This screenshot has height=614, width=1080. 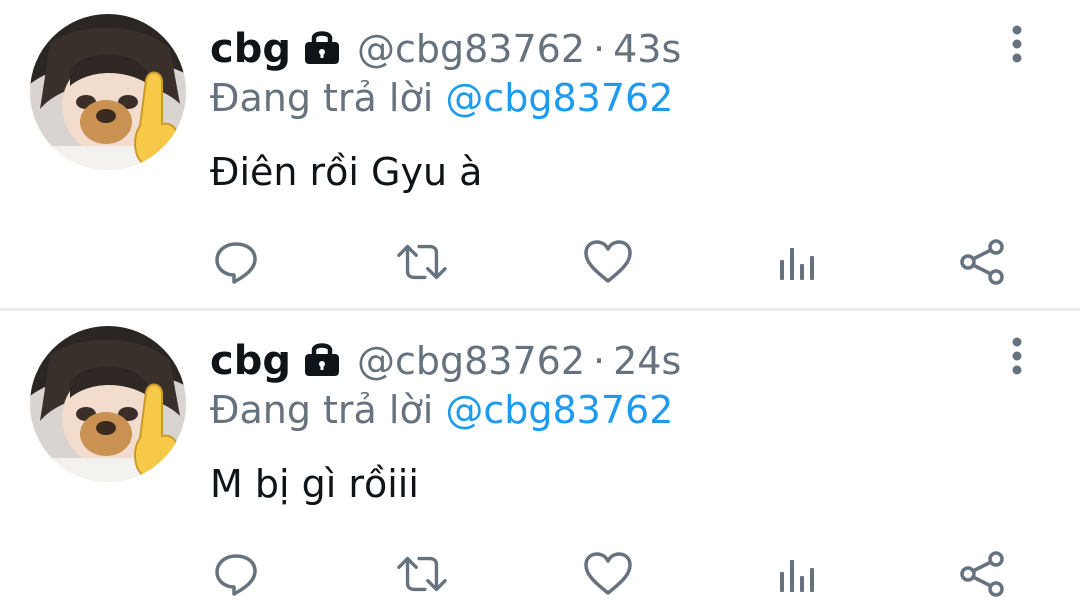 What do you see at coordinates (647, 361) in the screenshot?
I see `timestamp: 24s` at bounding box center [647, 361].